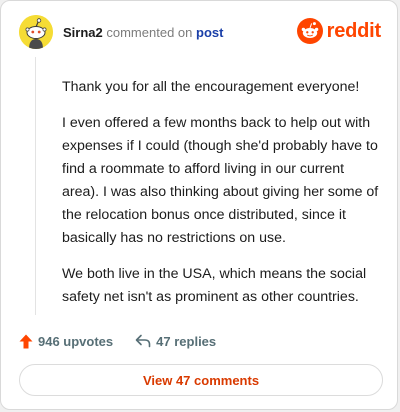 Image resolution: width=400 pixels, height=412 pixels. Describe the element at coordinates (76, 341) in the screenshot. I see `upvotes-count: 946 upvotes` at that location.